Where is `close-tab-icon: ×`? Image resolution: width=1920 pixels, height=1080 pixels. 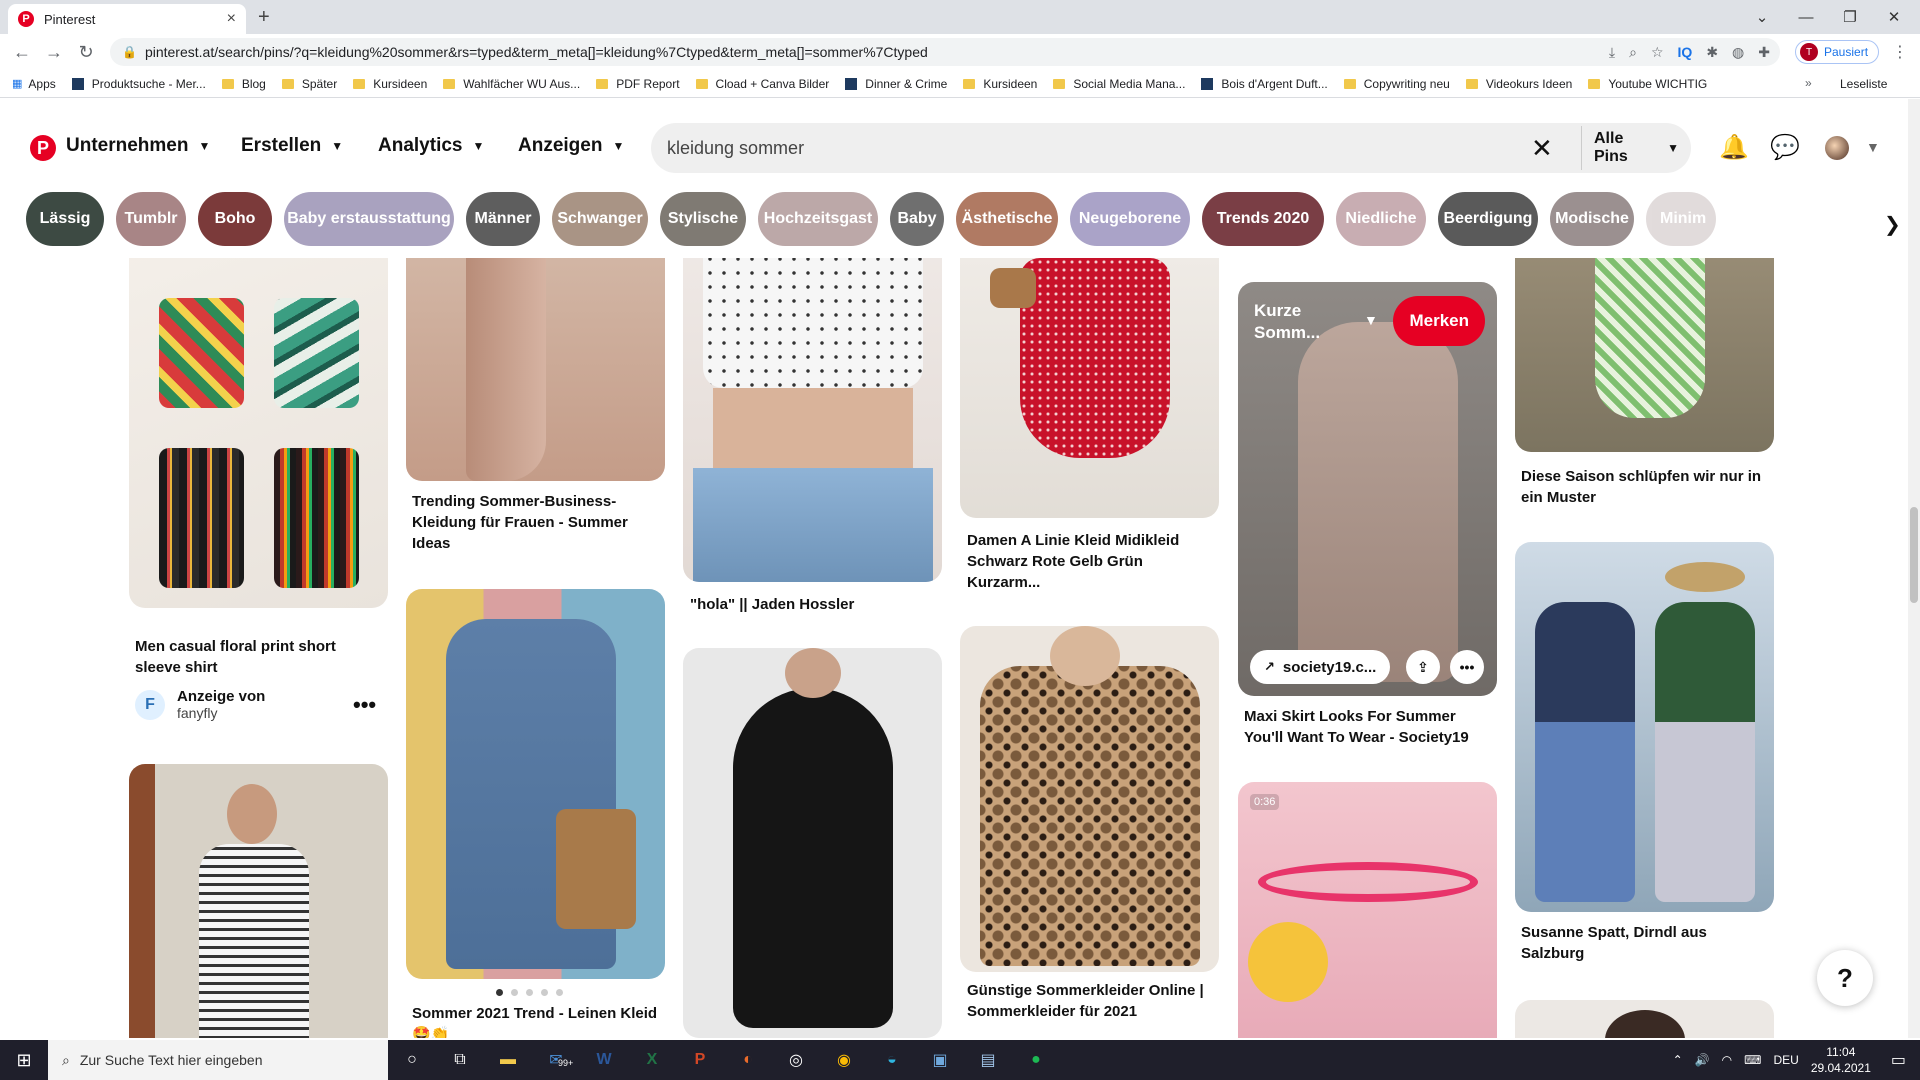 close-tab-icon: × is located at coordinates (231, 19).